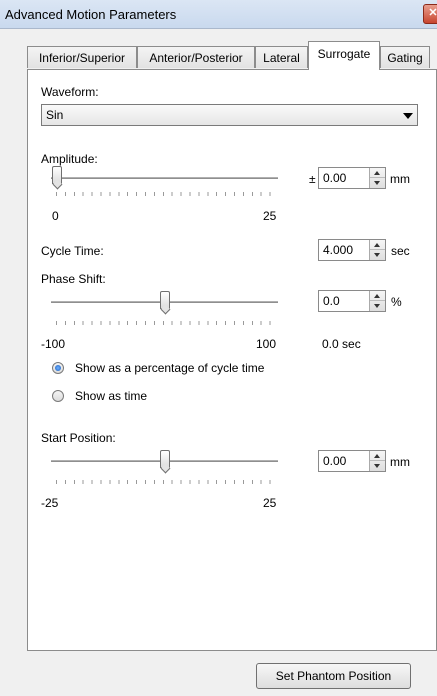 Image resolution: width=437 pixels, height=696 pixels. I want to click on phase-shift-time-readout: 0.0 sec, so click(341, 344).